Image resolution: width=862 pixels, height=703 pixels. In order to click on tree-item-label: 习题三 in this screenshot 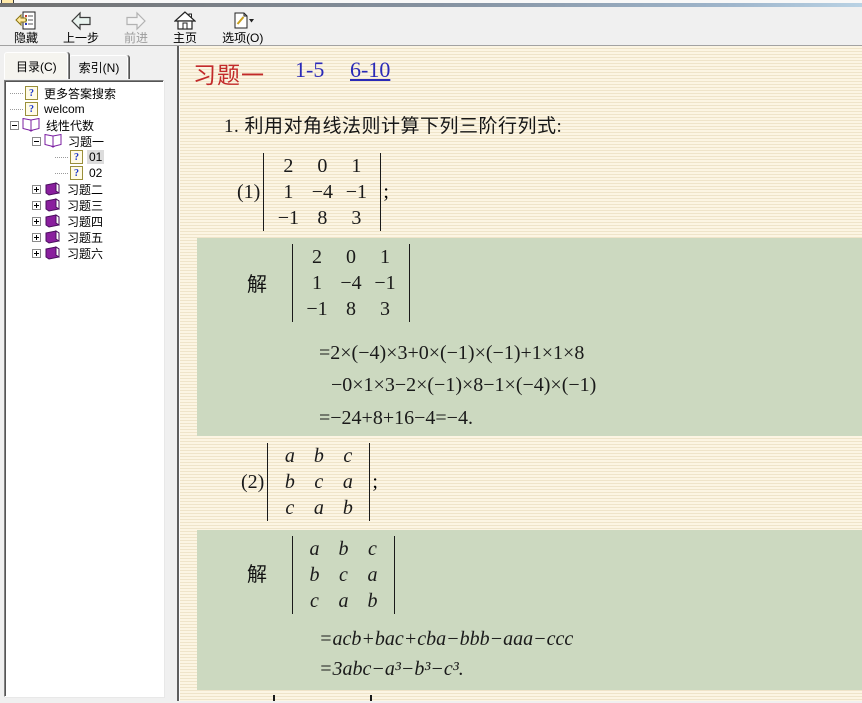, I will do `click(85, 205)`.